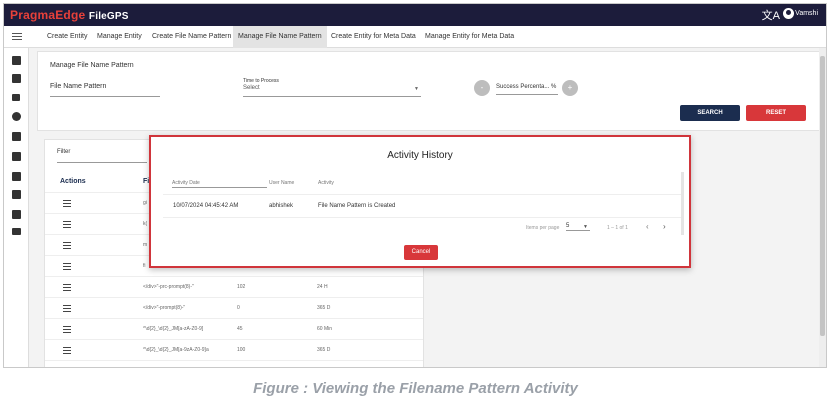  Describe the element at coordinates (647, 226) in the screenshot. I see `chevron-left-icon: ‹` at that location.